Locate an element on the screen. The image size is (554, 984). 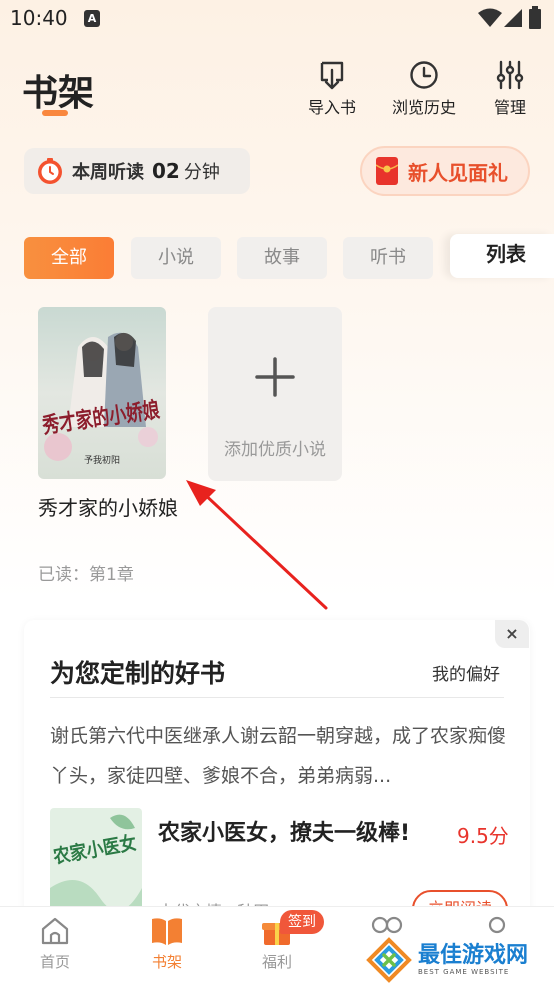
add-book-card: 添加优质小说 is located at coordinates (275, 394).